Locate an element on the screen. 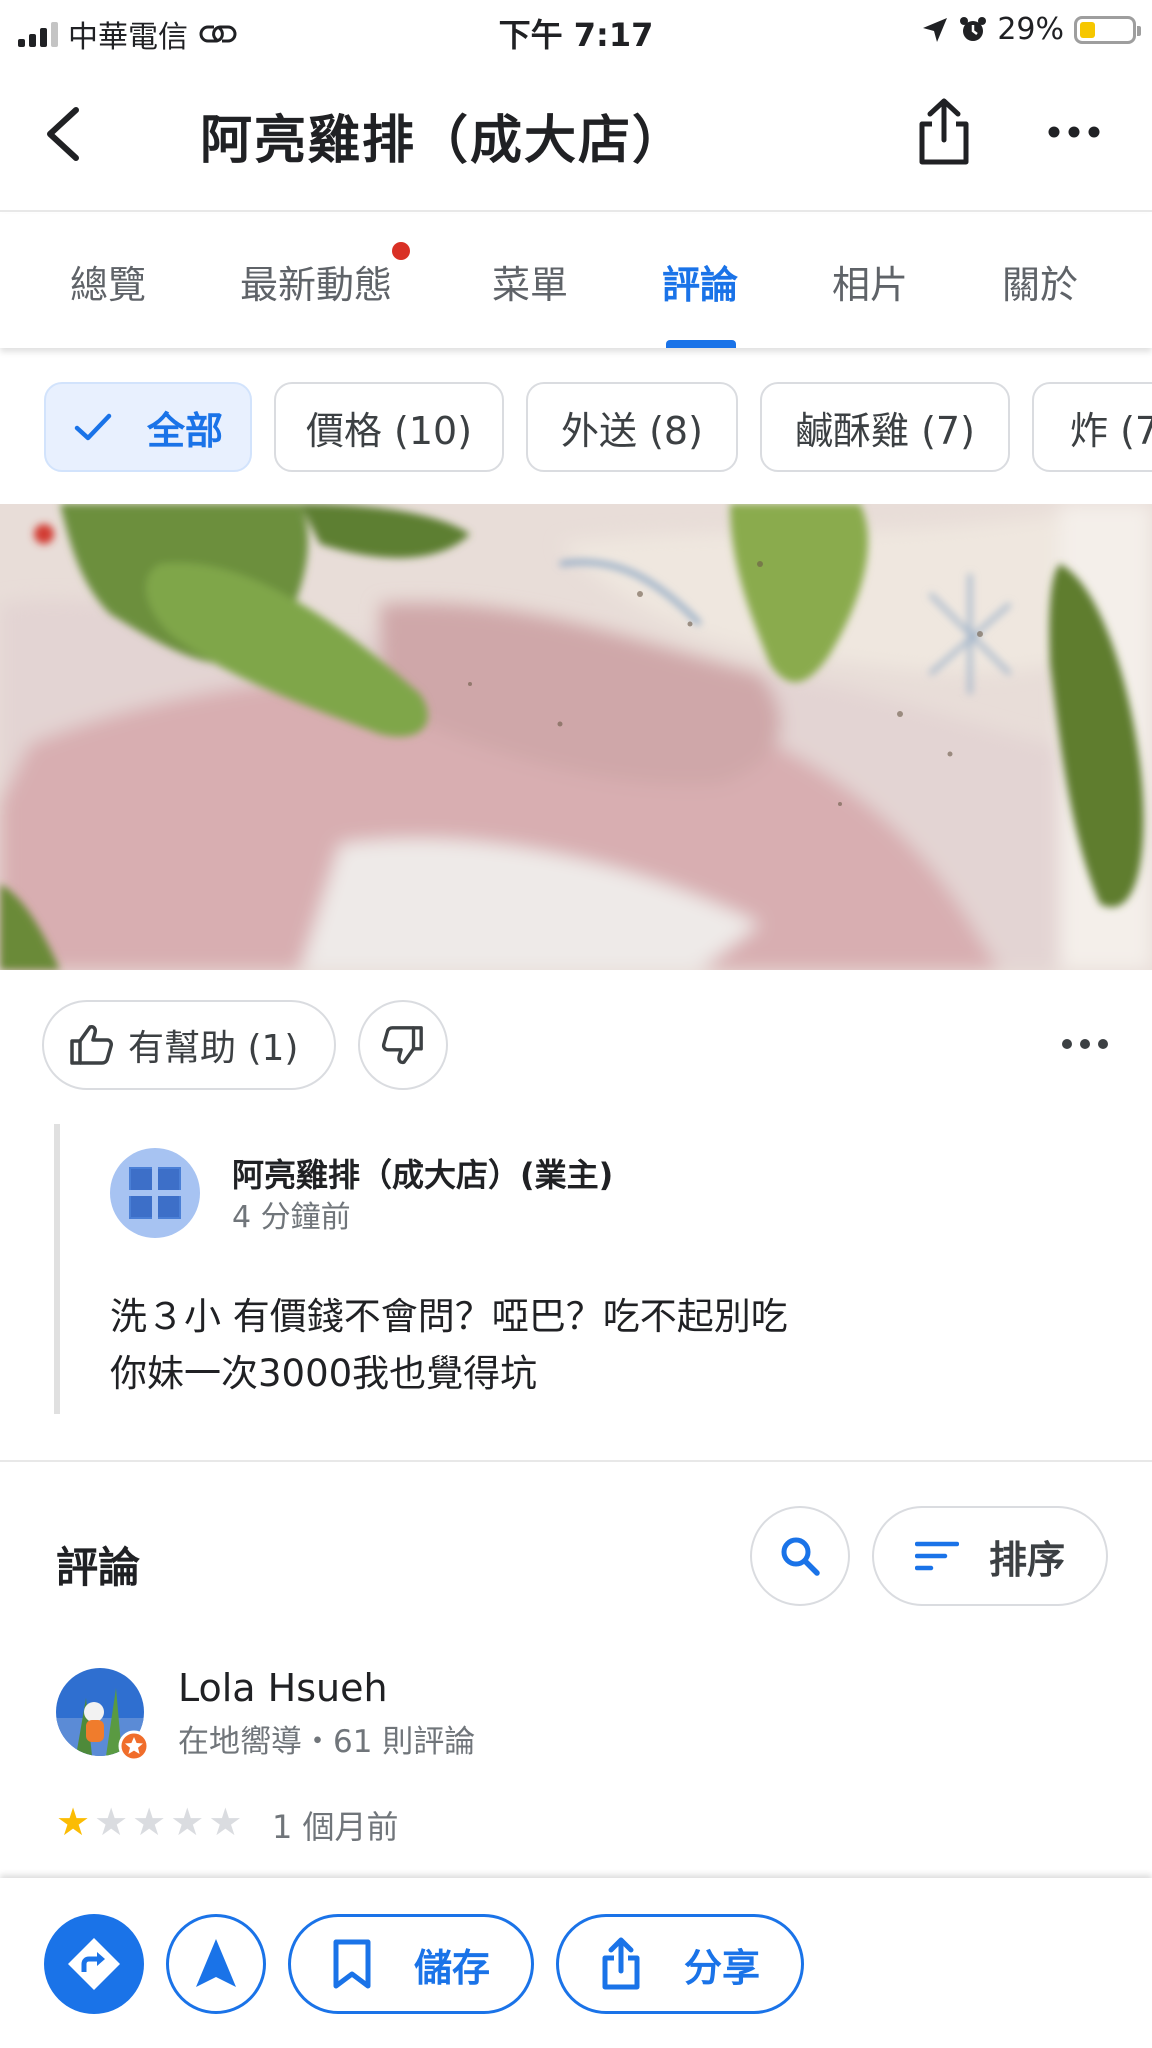 This screenshot has height=2048, width=1152. tab-about: 關於 is located at coordinates (1040, 281).